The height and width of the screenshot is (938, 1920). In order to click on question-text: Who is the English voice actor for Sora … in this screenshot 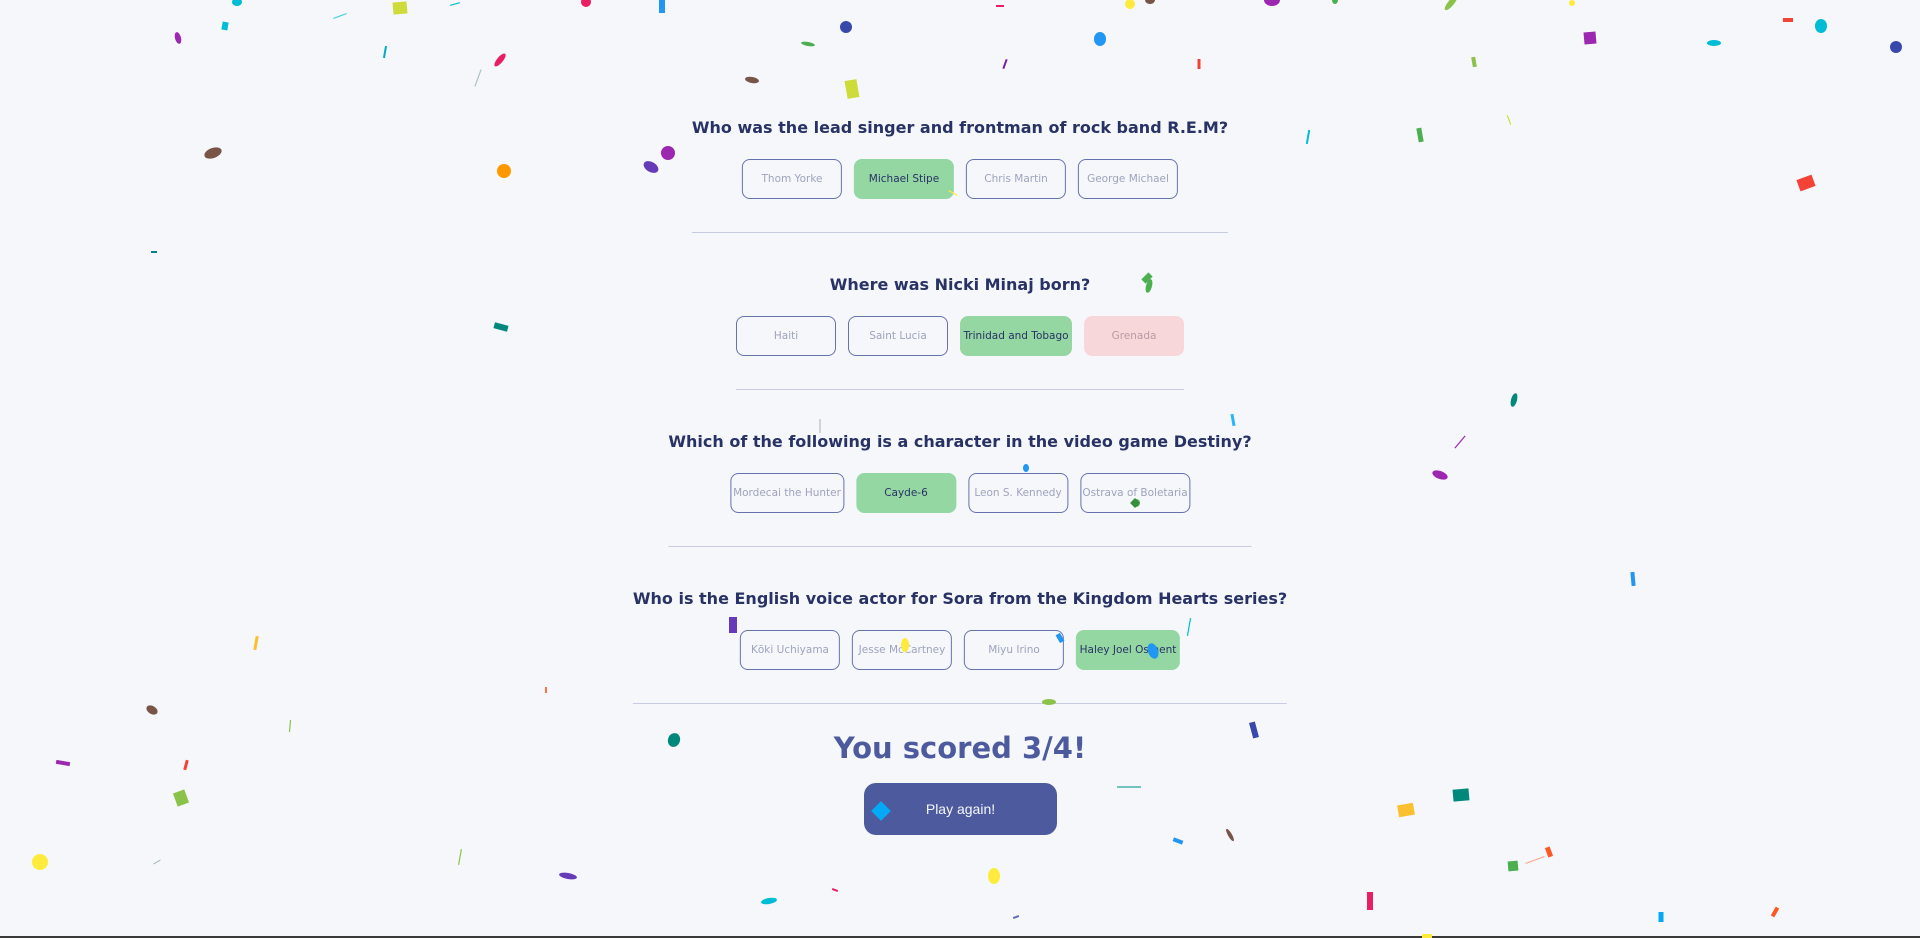, I will do `click(960, 598)`.